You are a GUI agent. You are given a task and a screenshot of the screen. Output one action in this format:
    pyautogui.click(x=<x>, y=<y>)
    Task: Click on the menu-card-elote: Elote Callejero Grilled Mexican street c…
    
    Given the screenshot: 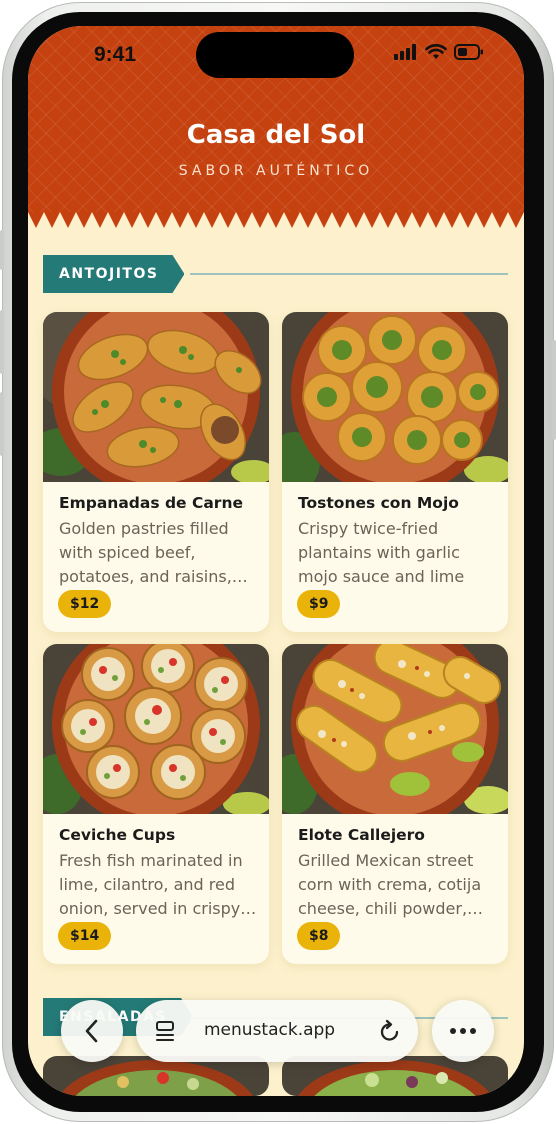 What is the action you would take?
    pyautogui.click(x=395, y=804)
    